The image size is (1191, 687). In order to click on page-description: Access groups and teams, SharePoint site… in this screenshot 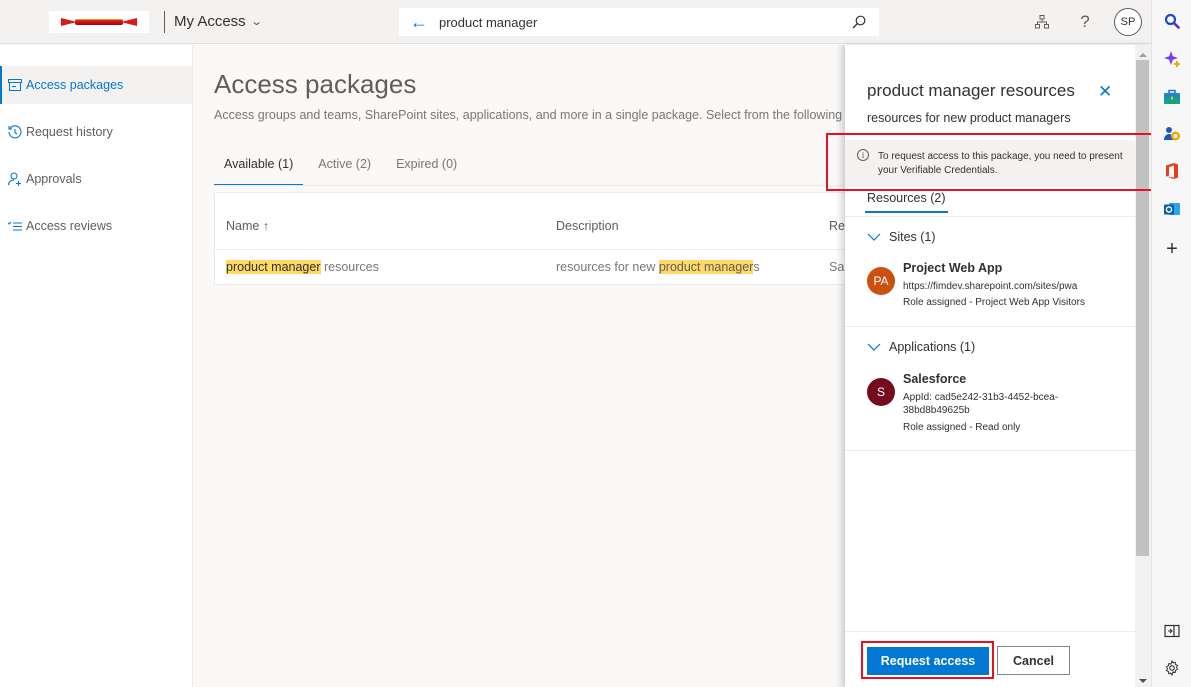, I will do `click(537, 115)`.